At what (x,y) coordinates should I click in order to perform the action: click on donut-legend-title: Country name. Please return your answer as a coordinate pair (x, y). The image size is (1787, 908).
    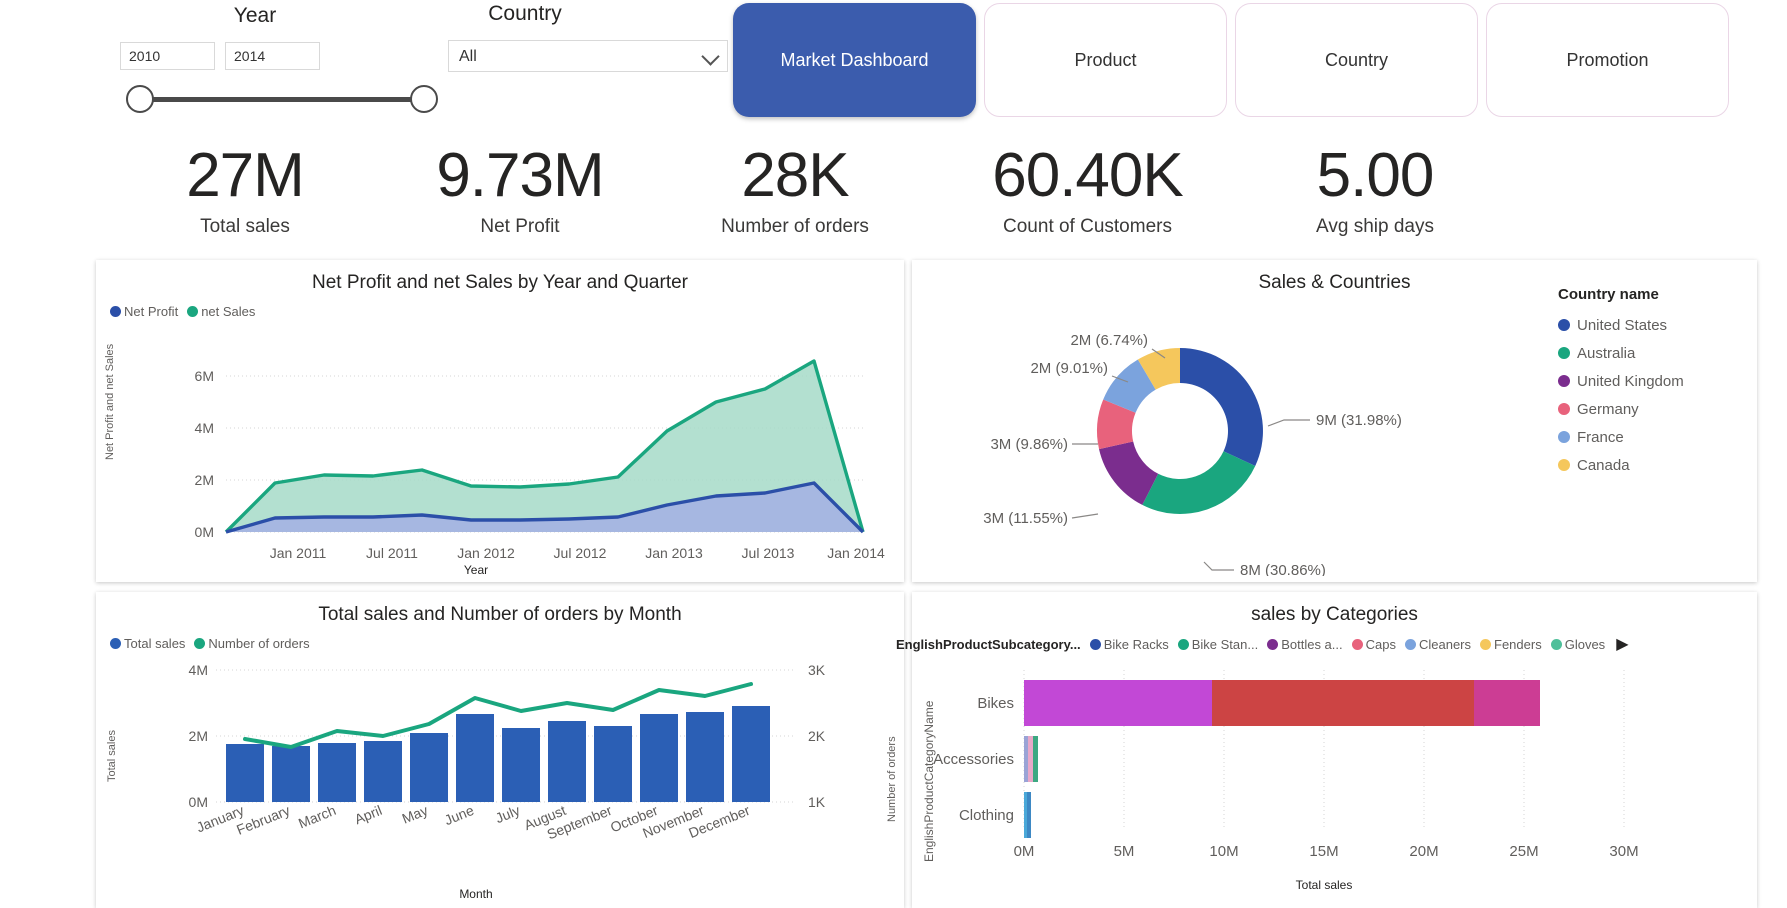
    Looking at the image, I should click on (1608, 294).